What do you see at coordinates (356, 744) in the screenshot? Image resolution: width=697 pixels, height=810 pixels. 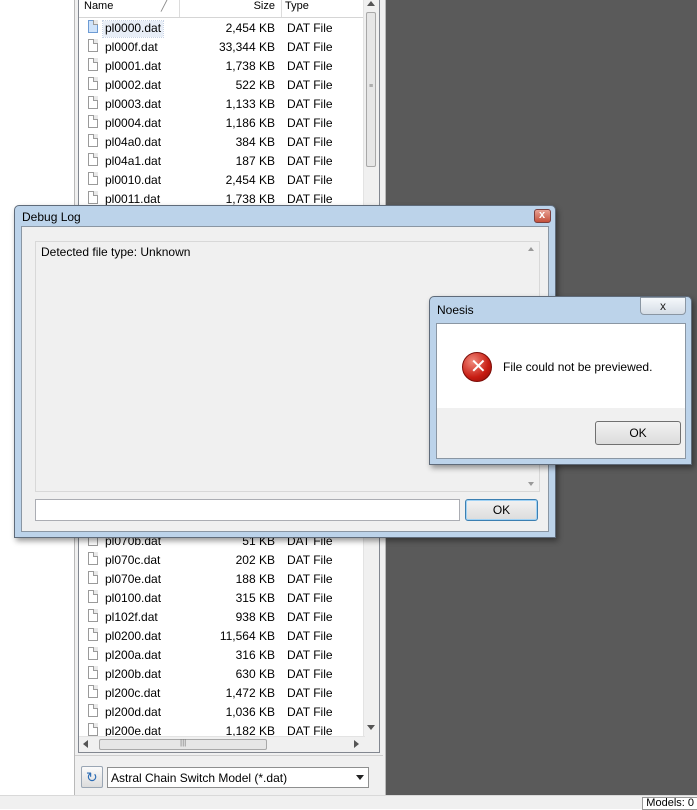 I see `scroll-right-icon` at bounding box center [356, 744].